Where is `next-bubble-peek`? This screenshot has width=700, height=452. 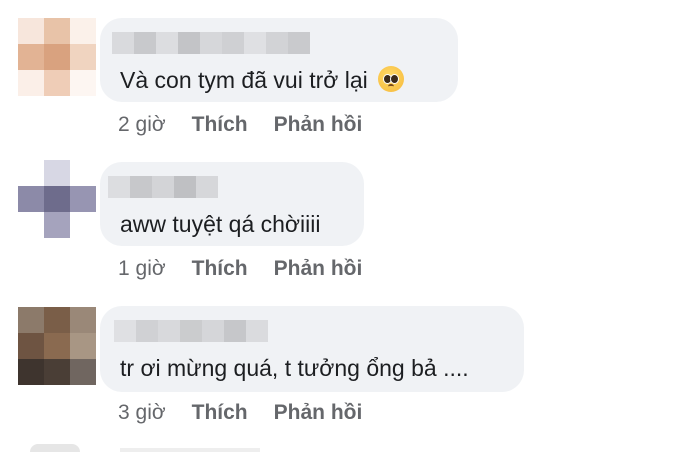
next-bubble-peek is located at coordinates (190, 450).